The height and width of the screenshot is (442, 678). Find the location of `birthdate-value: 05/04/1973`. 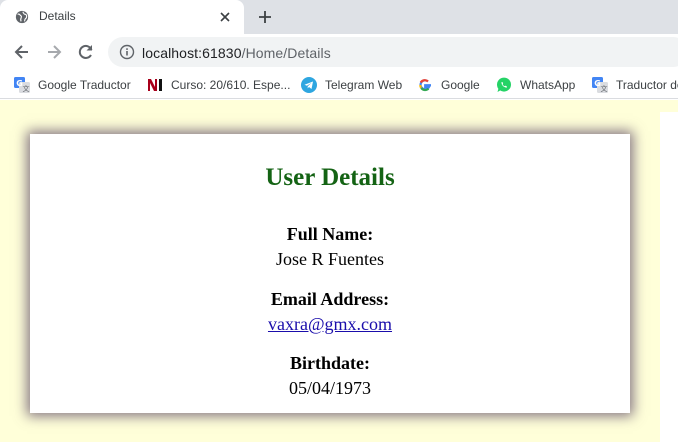

birthdate-value: 05/04/1973 is located at coordinates (329, 388).